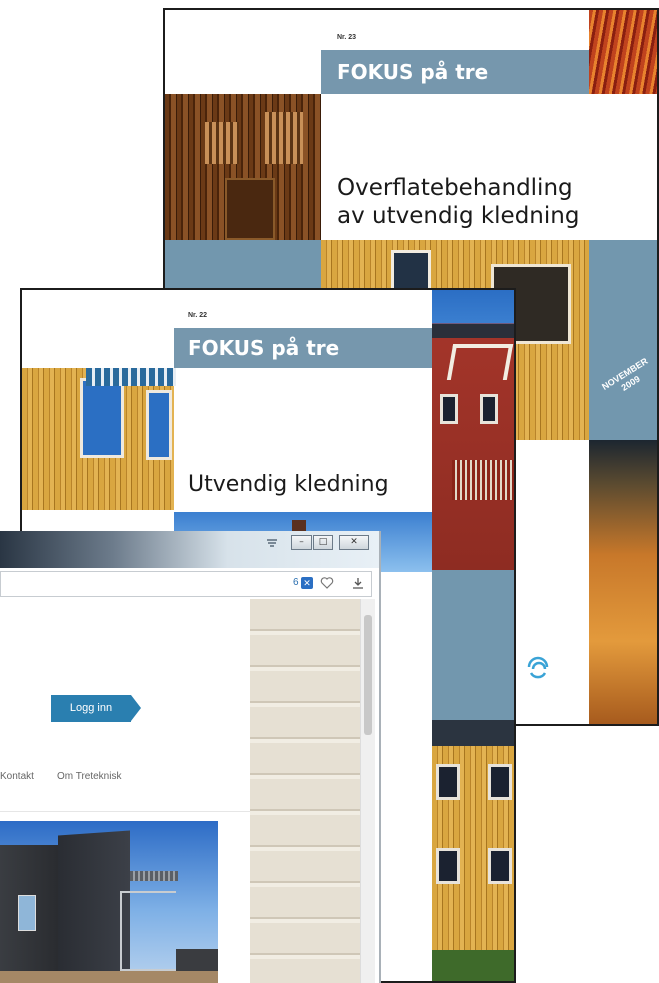  I want to click on cover23-wood-facade-photo, so click(243, 167).